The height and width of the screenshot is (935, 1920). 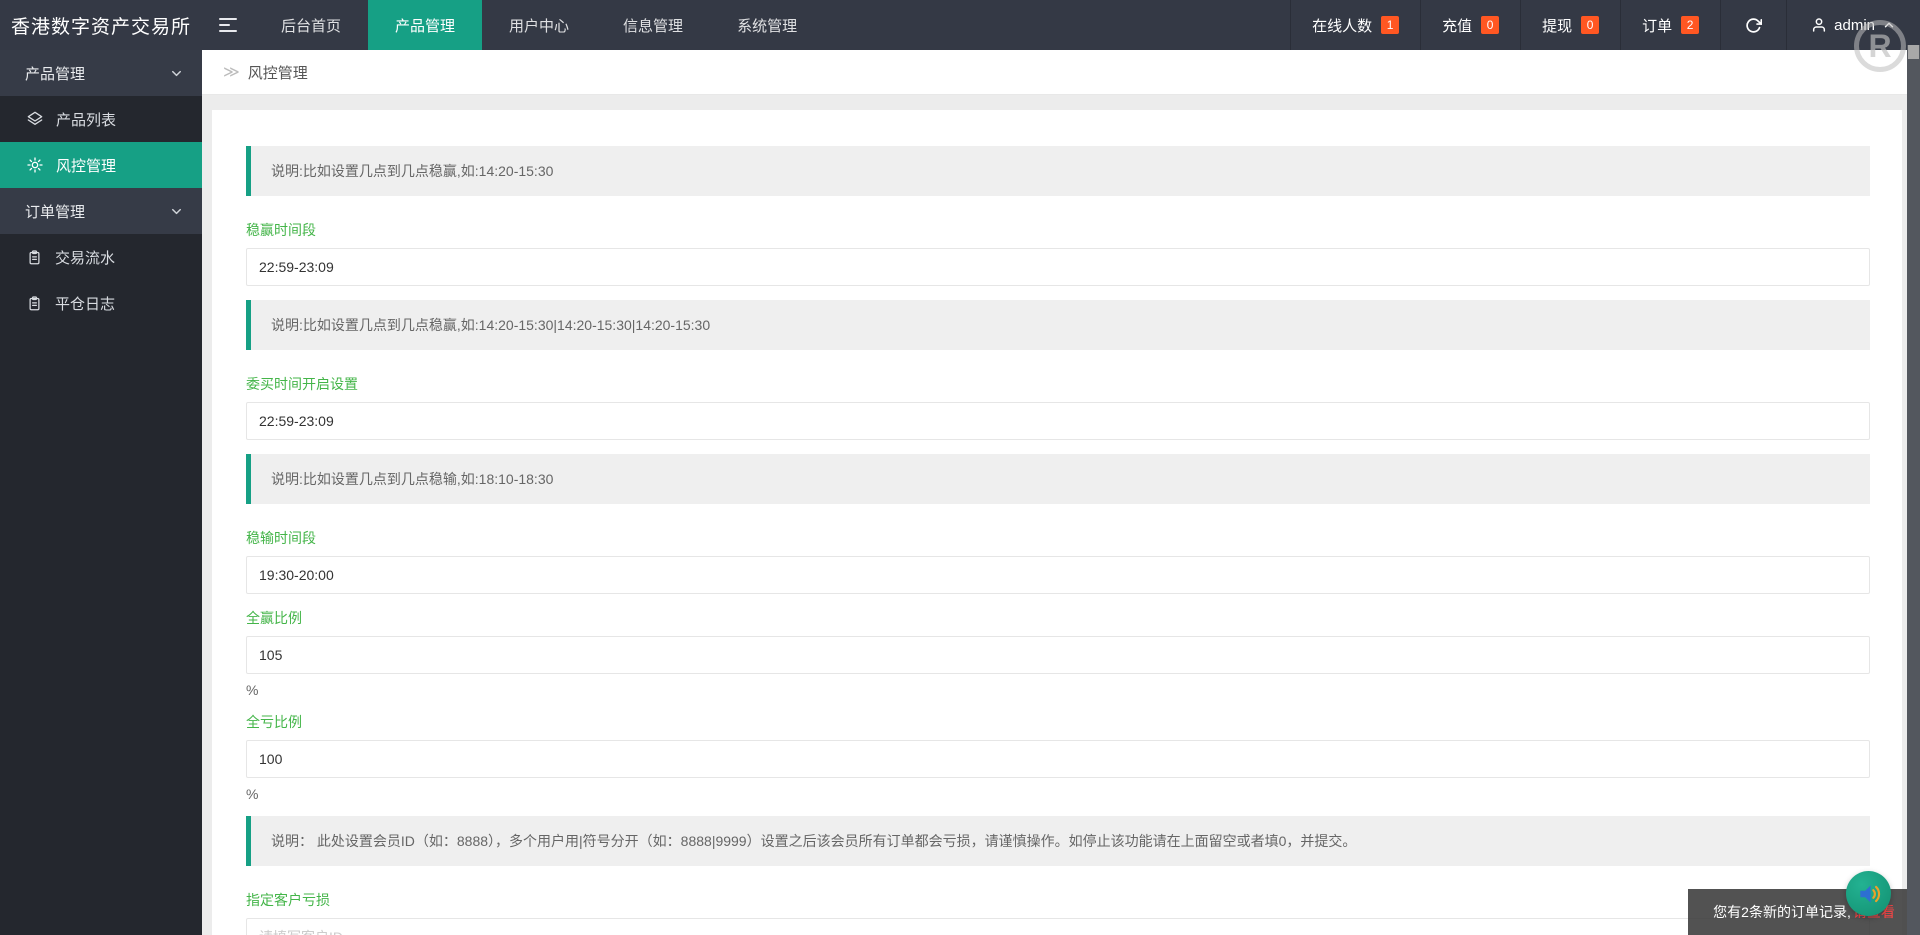 What do you see at coordinates (412, 479) in the screenshot?
I see `note-text: 说明:比如设置几点到几点稳输,如:18:10-18:30` at bounding box center [412, 479].